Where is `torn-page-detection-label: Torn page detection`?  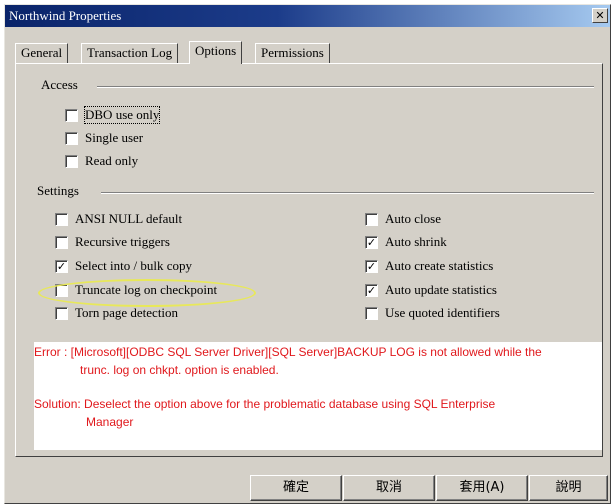 torn-page-detection-label: Torn page detection is located at coordinates (127, 312).